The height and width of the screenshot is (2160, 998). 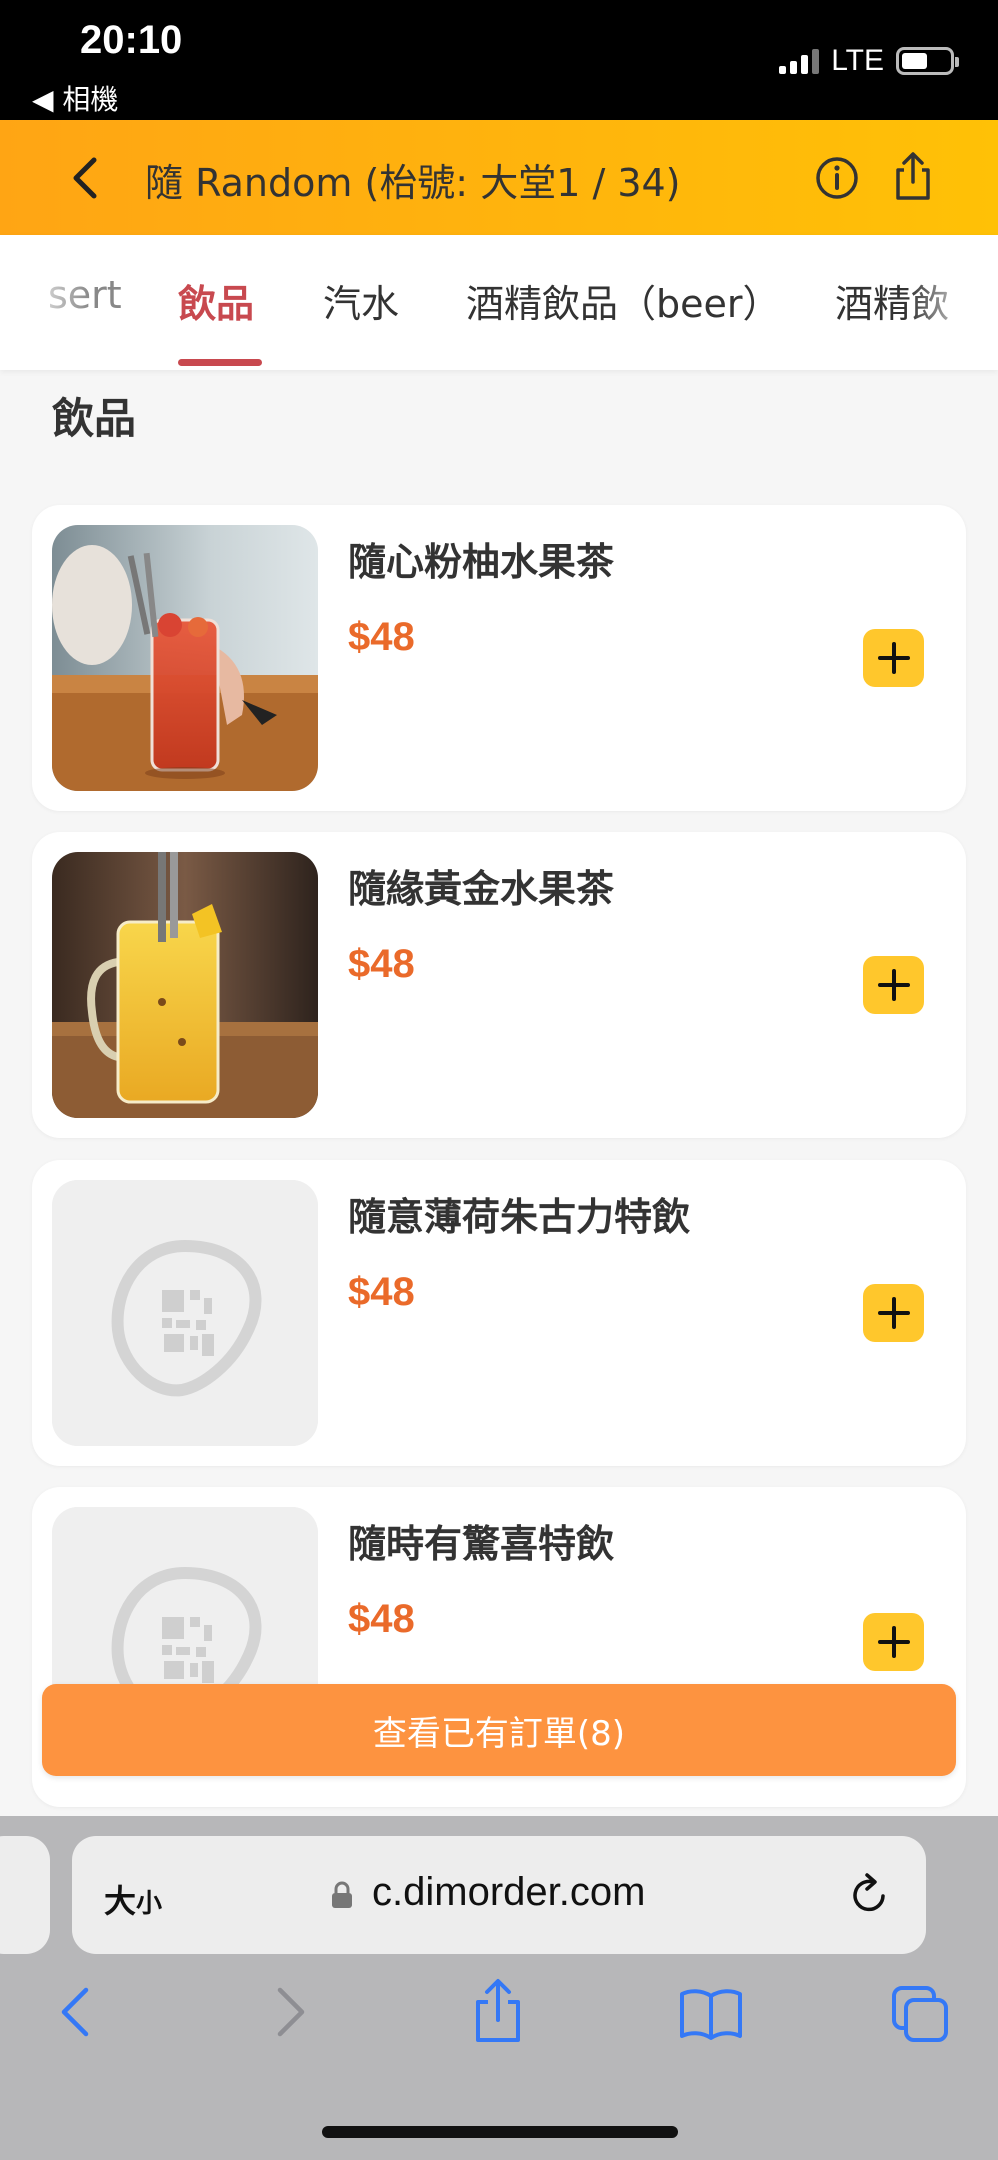 What do you see at coordinates (149, 1904) in the screenshot?
I see `text-size-small-label: 小` at bounding box center [149, 1904].